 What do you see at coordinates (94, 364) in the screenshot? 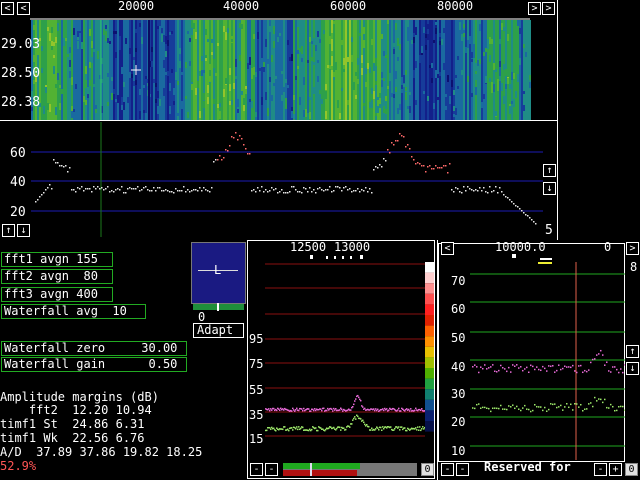
I see `waterfall-gain-field: Waterfall gain 0.50` at bounding box center [94, 364].